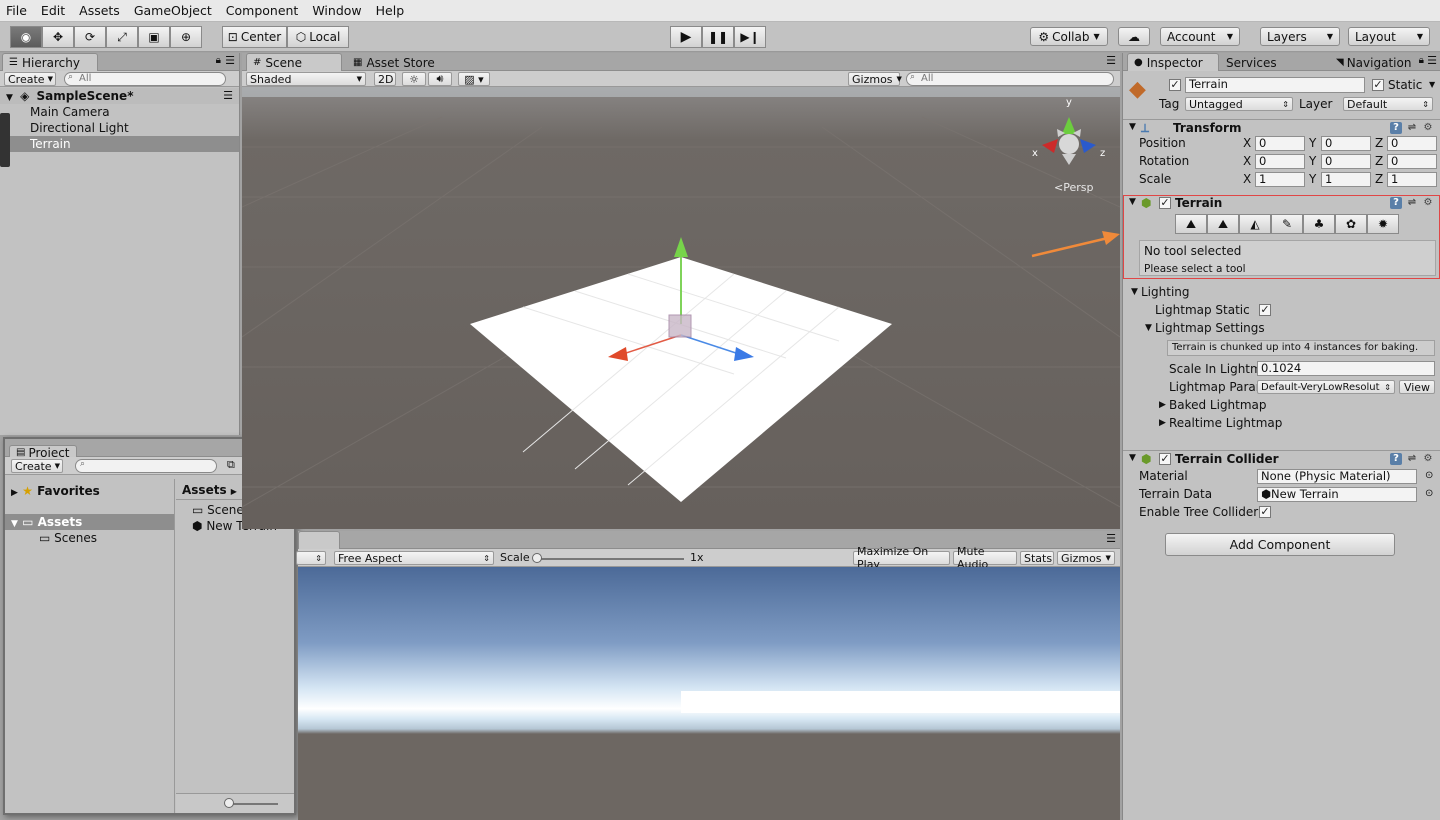 The image size is (1440, 820). What do you see at coordinates (1319, 224) in the screenshot?
I see `place-trees-icon: ♣` at bounding box center [1319, 224].